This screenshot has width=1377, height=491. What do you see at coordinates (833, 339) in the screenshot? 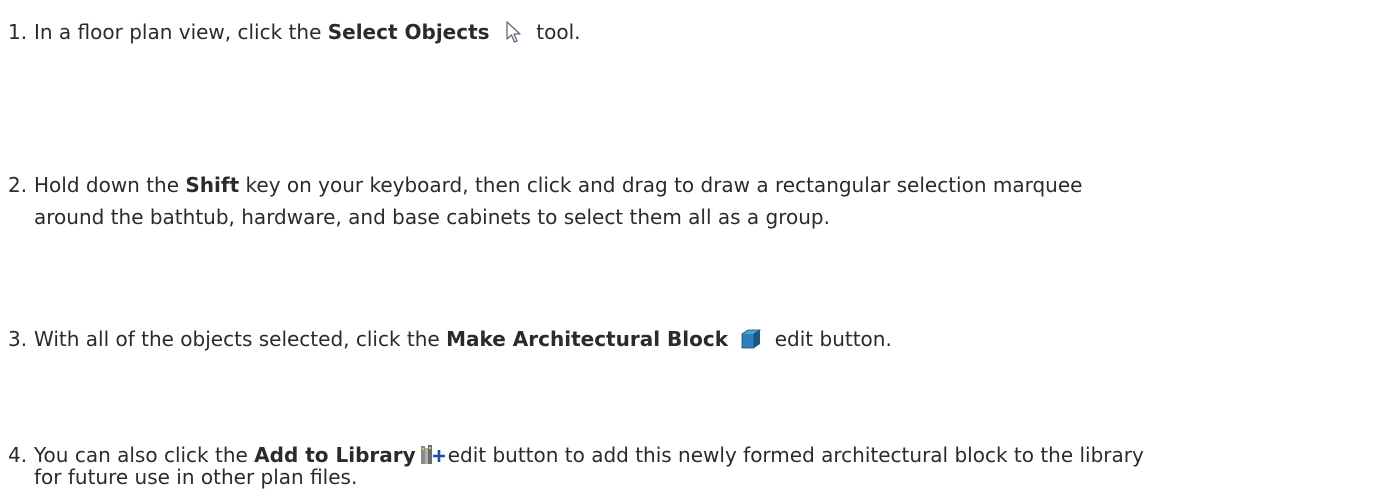
I see `step-text-suffix: edit button.` at bounding box center [833, 339].